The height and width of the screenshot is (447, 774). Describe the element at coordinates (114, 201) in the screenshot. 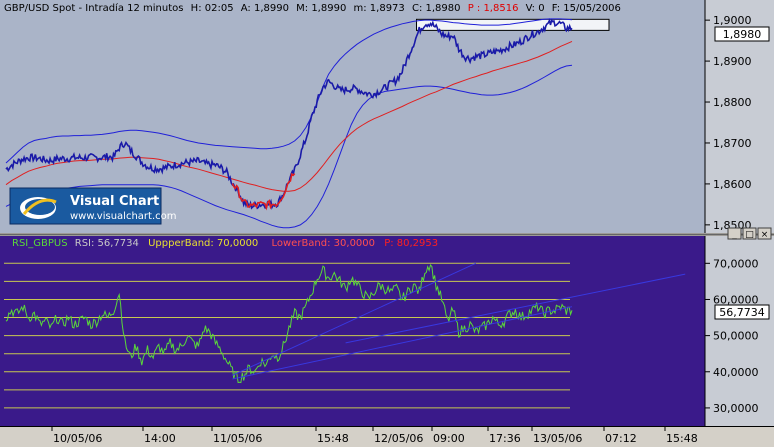

I see `svg-text: Visual Chart` at that location.